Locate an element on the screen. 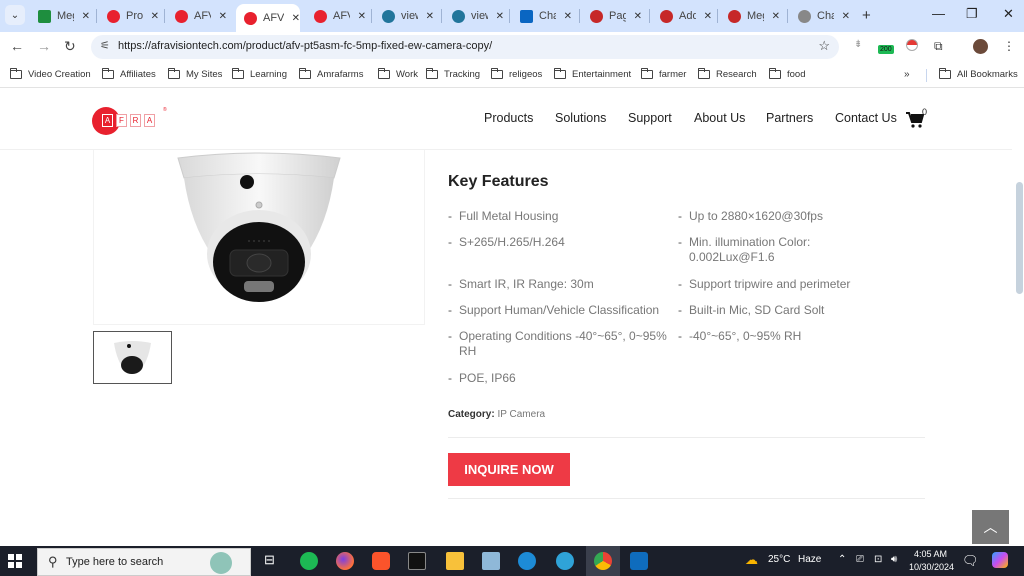 The width and height of the screenshot is (1024, 576). minimize-button: — is located at coordinates (938, 13).